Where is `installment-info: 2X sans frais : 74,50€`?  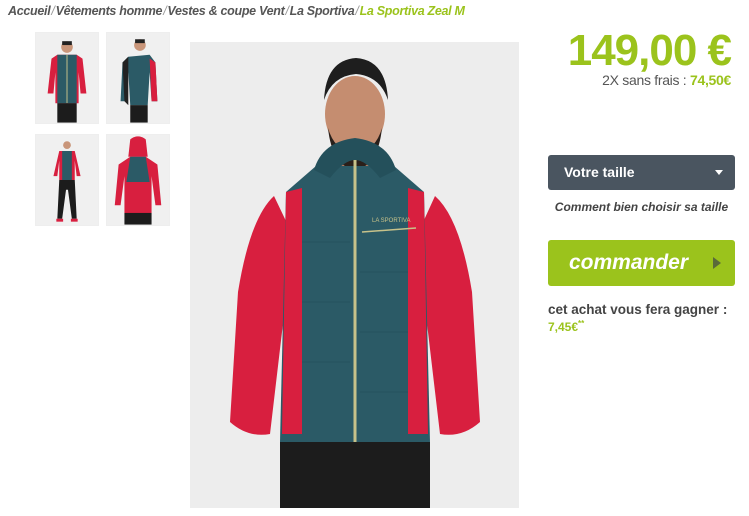 installment-info: 2X sans frais : 74,50€ is located at coordinates (666, 80).